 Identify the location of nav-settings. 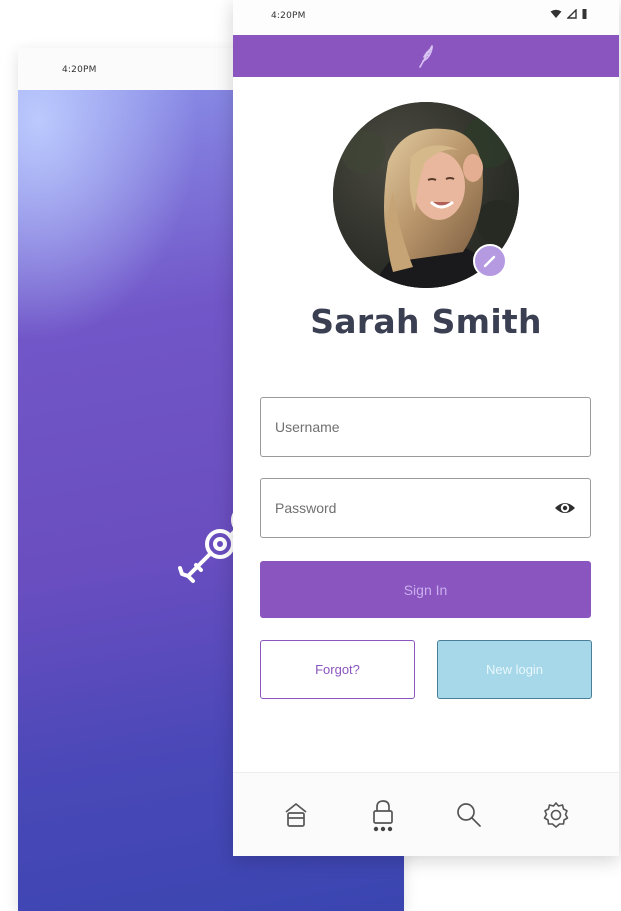
(556, 815).